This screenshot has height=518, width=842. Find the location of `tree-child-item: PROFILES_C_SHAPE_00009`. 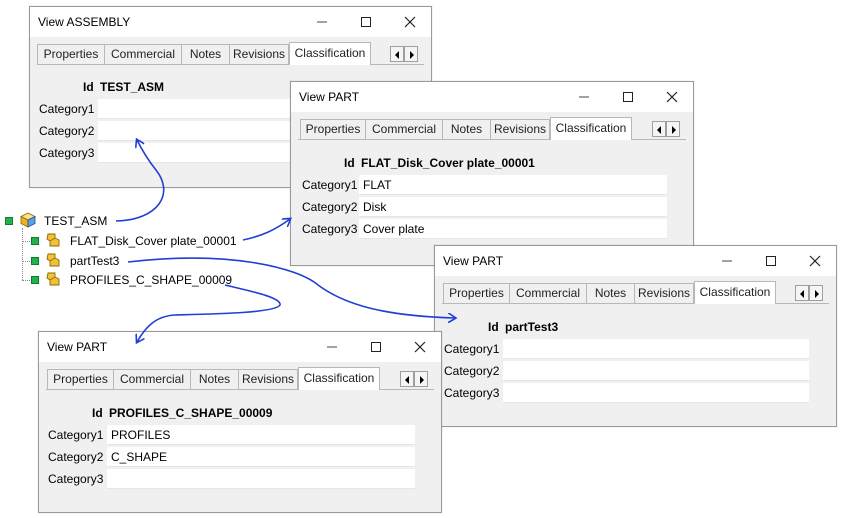

tree-child-item: PROFILES_C_SHAPE_00009 is located at coordinates (135, 280).